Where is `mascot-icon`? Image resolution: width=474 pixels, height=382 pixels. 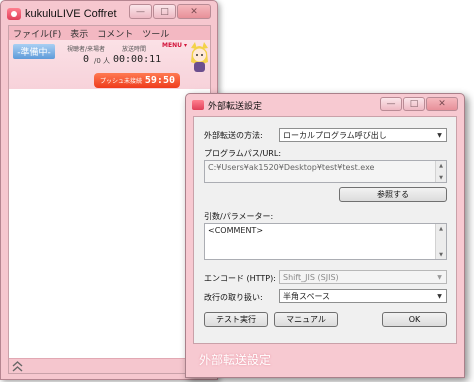
mascot-icon is located at coordinates (199, 57).